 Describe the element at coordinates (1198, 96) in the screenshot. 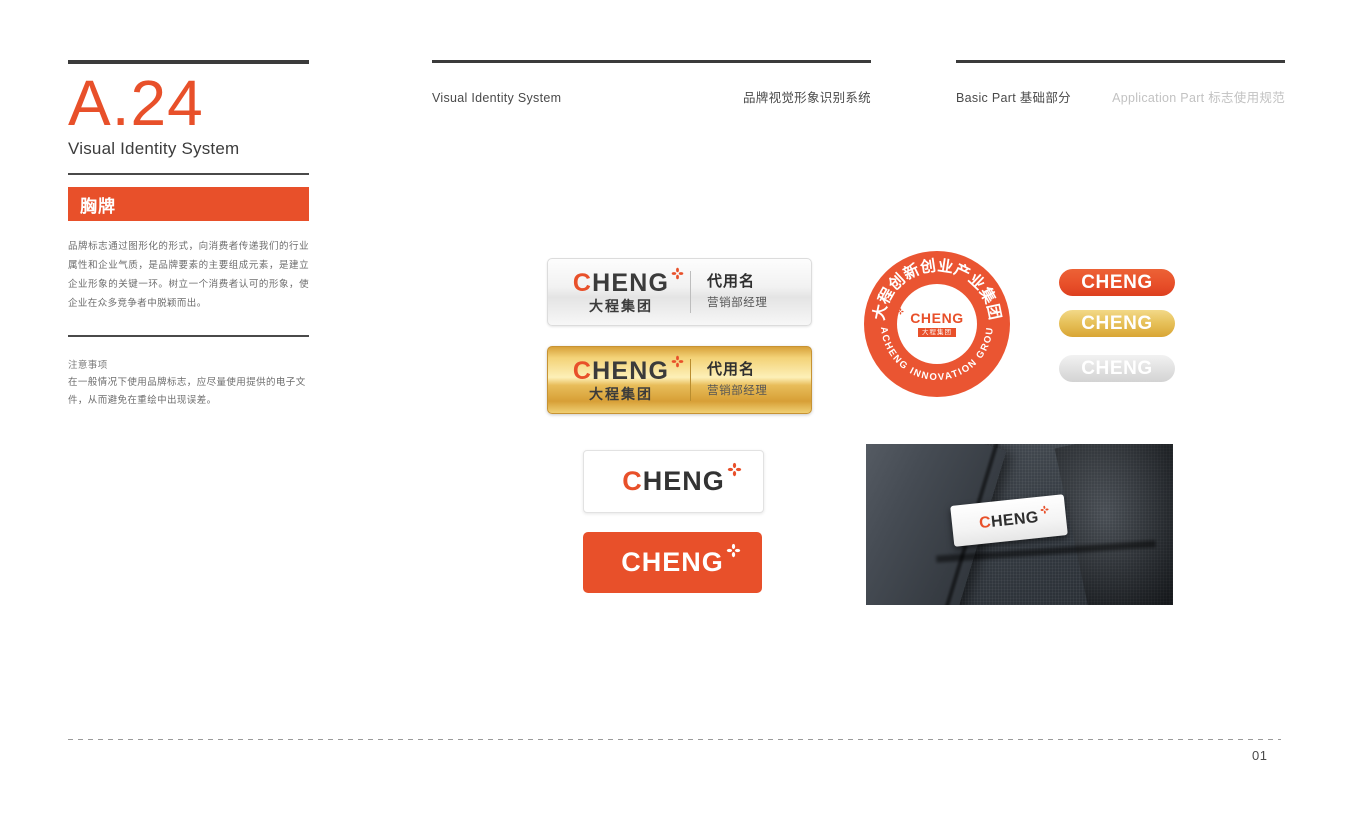

I see `tab-application-part: Application Part 标志使用规范` at that location.